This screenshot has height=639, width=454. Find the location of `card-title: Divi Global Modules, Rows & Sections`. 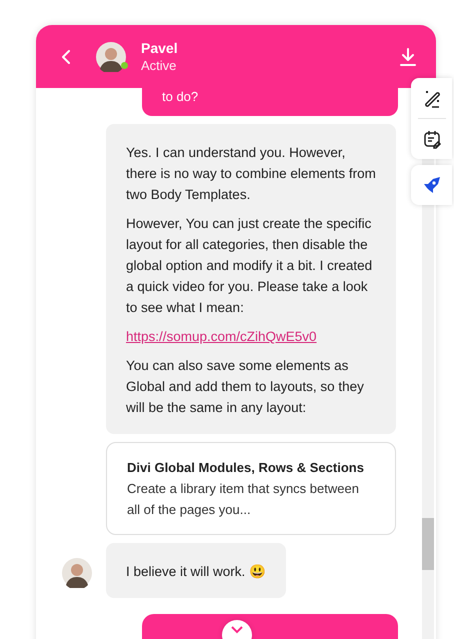

card-title: Divi Global Modules, Rows & Sections is located at coordinates (246, 468).